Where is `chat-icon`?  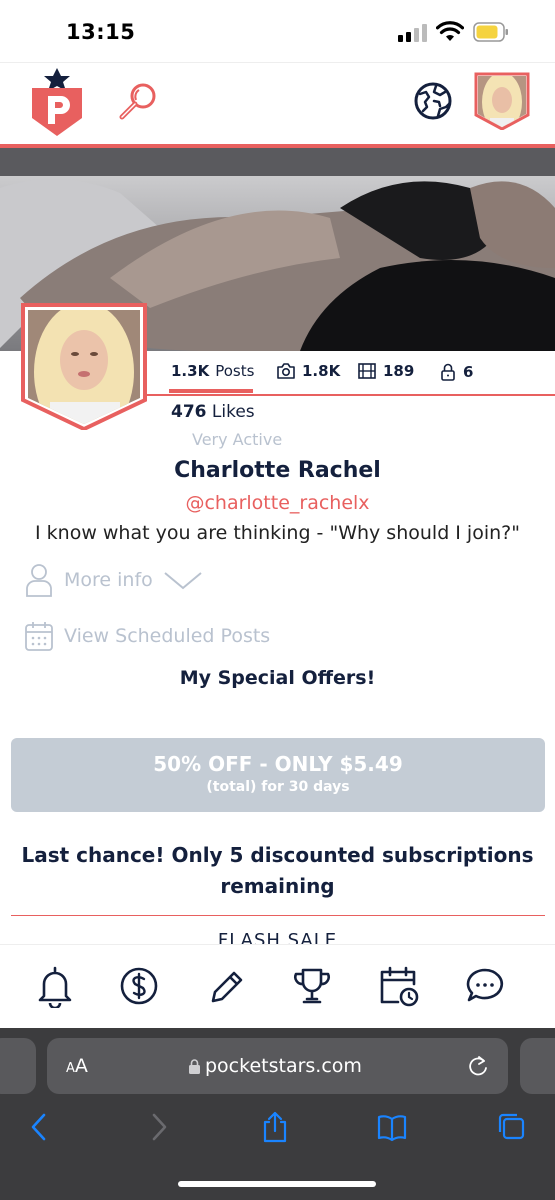 chat-icon is located at coordinates (485, 986).